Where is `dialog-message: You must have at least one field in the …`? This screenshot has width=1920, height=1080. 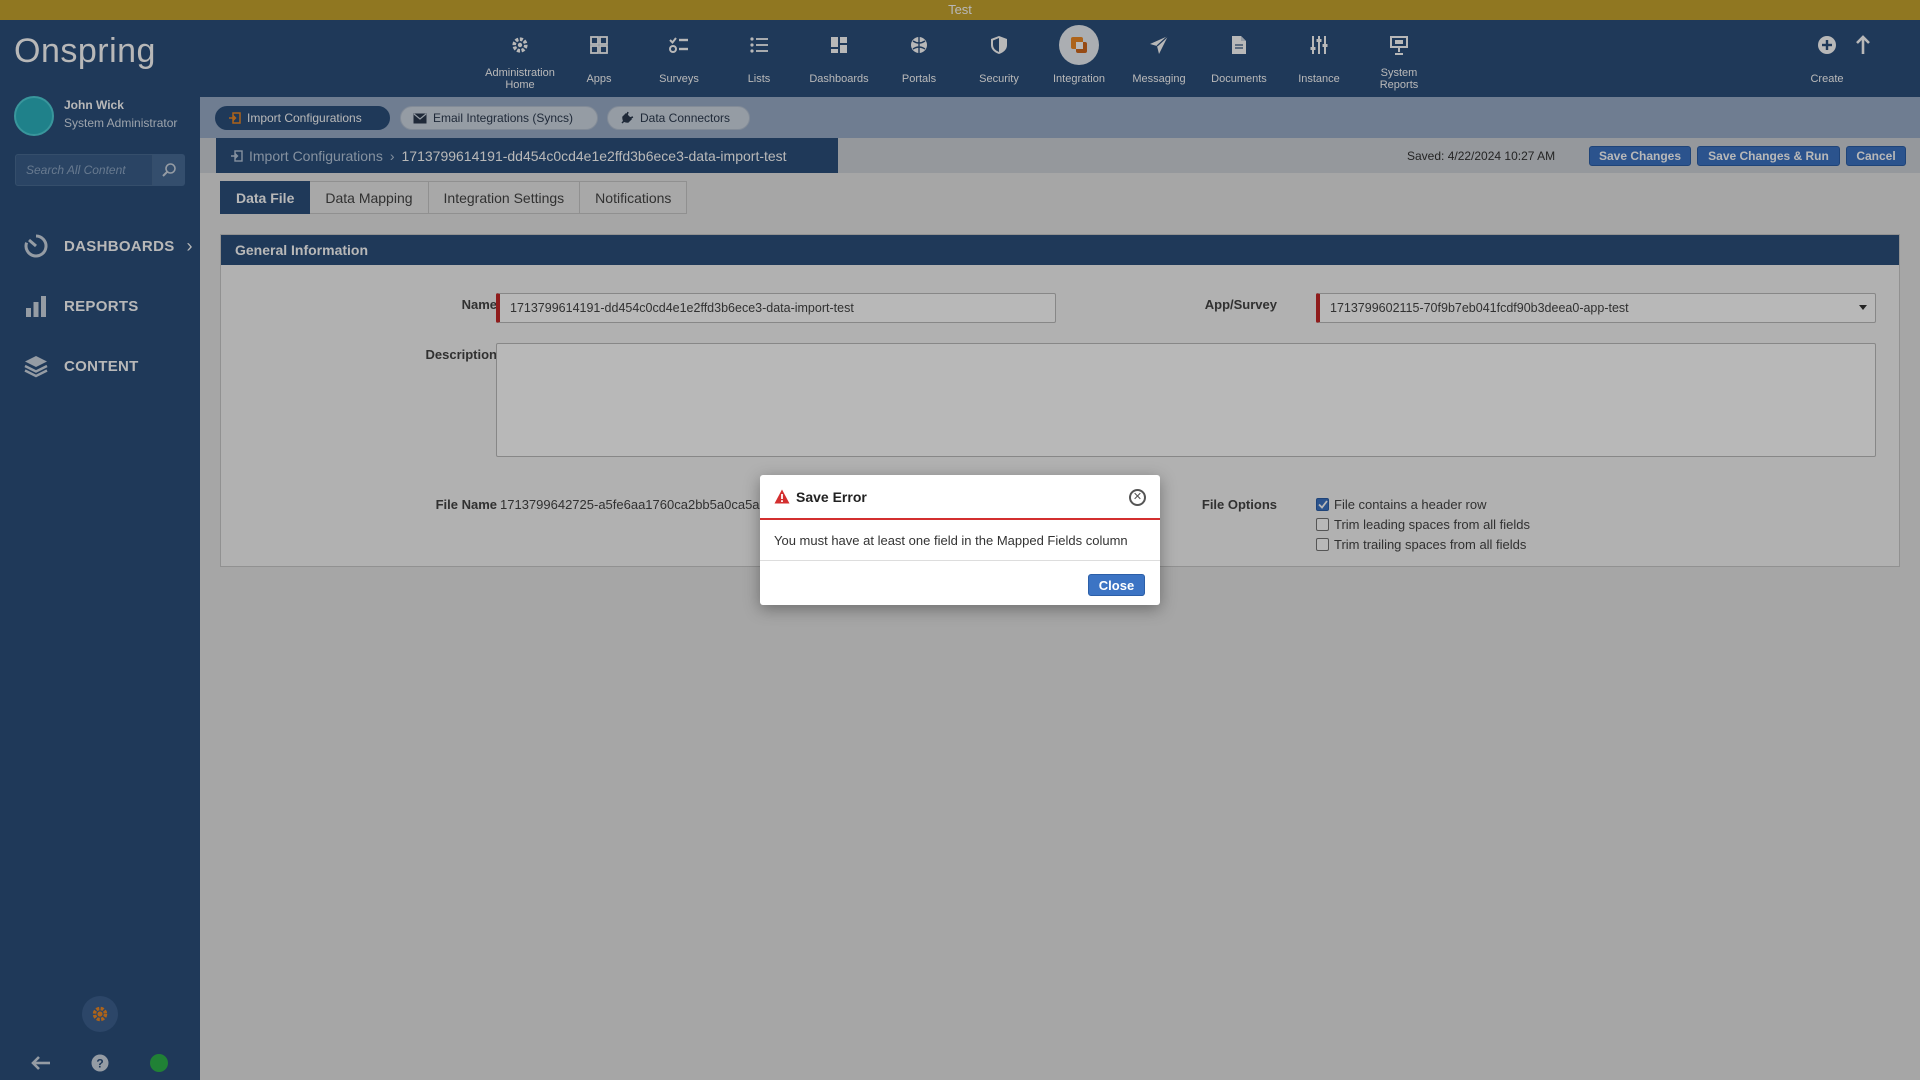 dialog-message: You must have at least one field in the … is located at coordinates (960, 540).